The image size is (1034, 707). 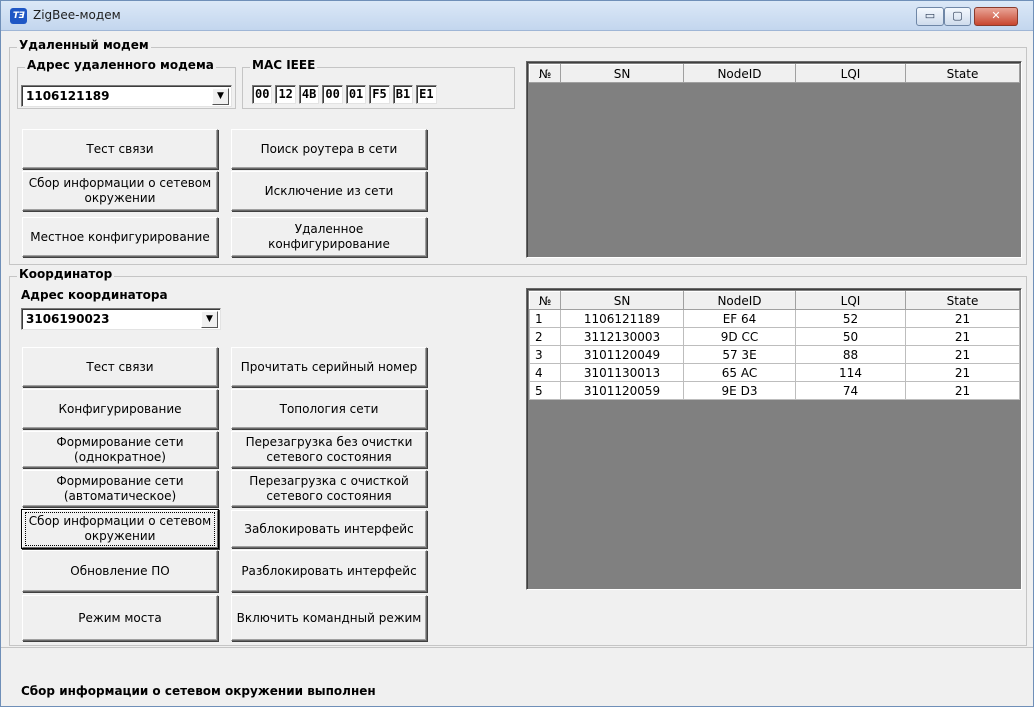 What do you see at coordinates (356, 94) in the screenshot?
I see `mac-byte-field: 01` at bounding box center [356, 94].